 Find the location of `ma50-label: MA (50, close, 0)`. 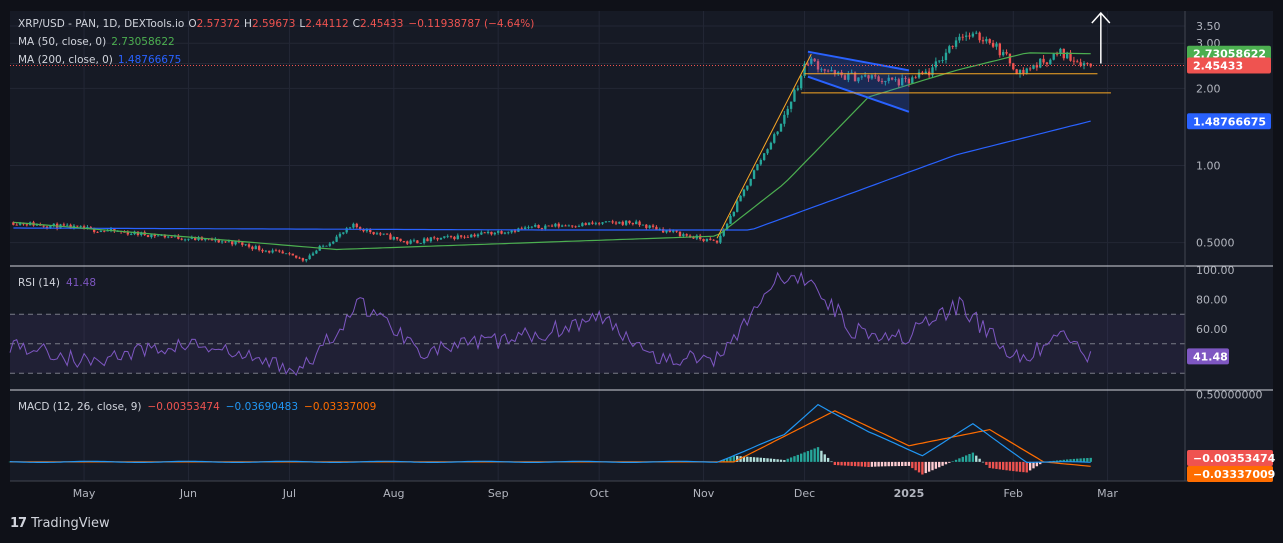

ma50-label: MA (50, close, 0) is located at coordinates (62, 42).